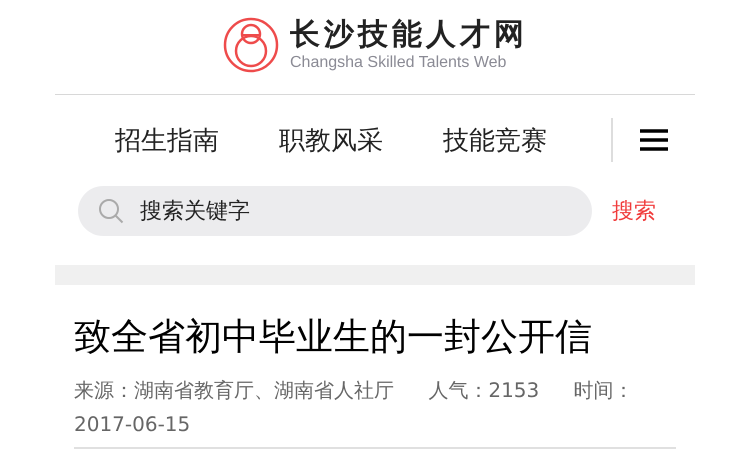 The image size is (750, 458). What do you see at coordinates (634, 211) in the screenshot?
I see `search-button: 搜索` at bounding box center [634, 211].